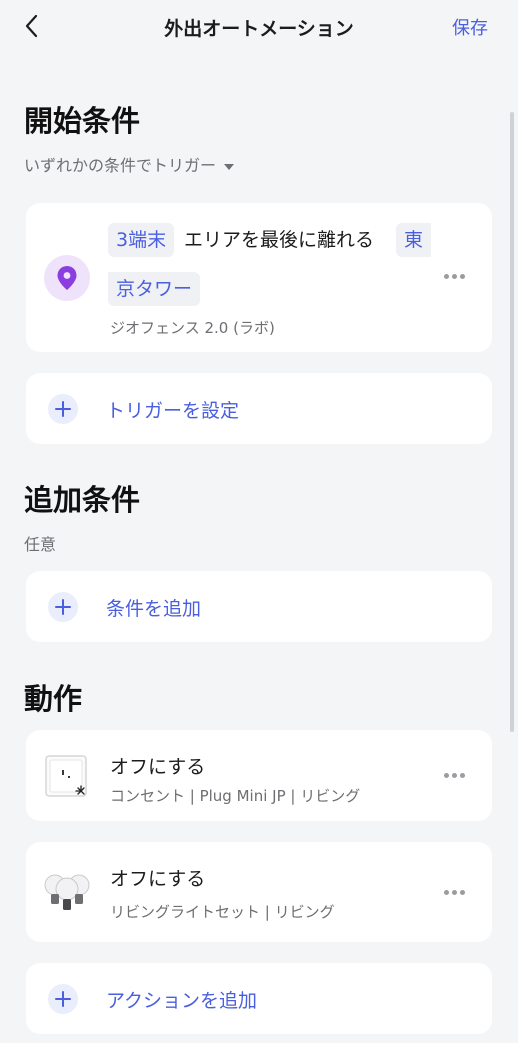 The height and width of the screenshot is (1043, 518). Describe the element at coordinates (67, 893) in the screenshot. I see `light-bulbs-icon` at that location.